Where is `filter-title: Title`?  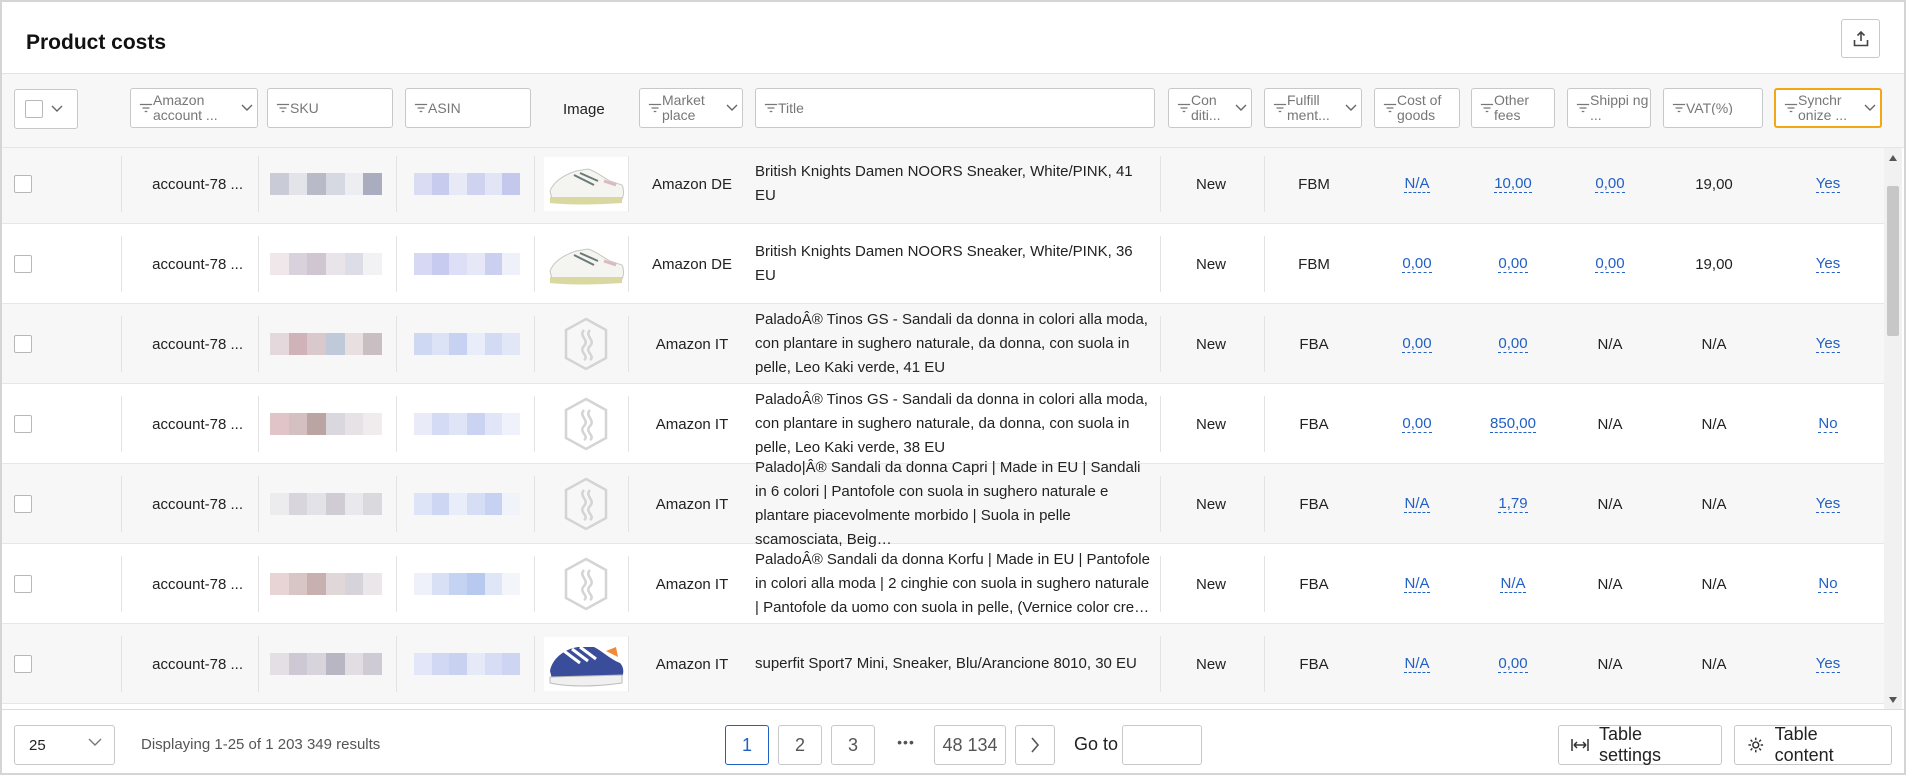 filter-title: Title is located at coordinates (955, 108).